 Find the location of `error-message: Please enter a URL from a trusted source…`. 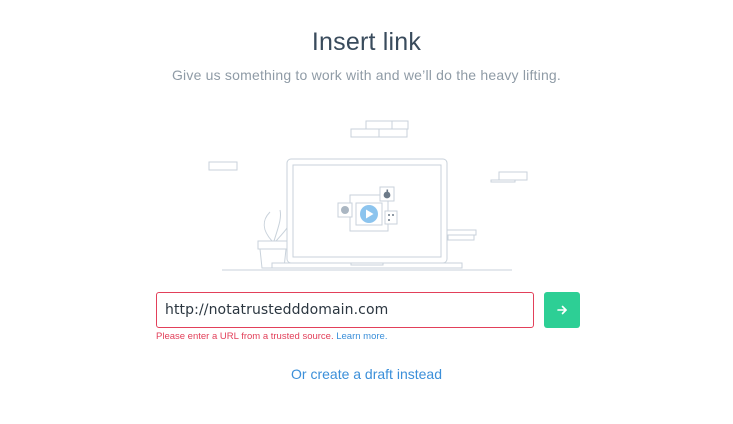

error-message: Please enter a URL from a trusted source… is located at coordinates (245, 336).